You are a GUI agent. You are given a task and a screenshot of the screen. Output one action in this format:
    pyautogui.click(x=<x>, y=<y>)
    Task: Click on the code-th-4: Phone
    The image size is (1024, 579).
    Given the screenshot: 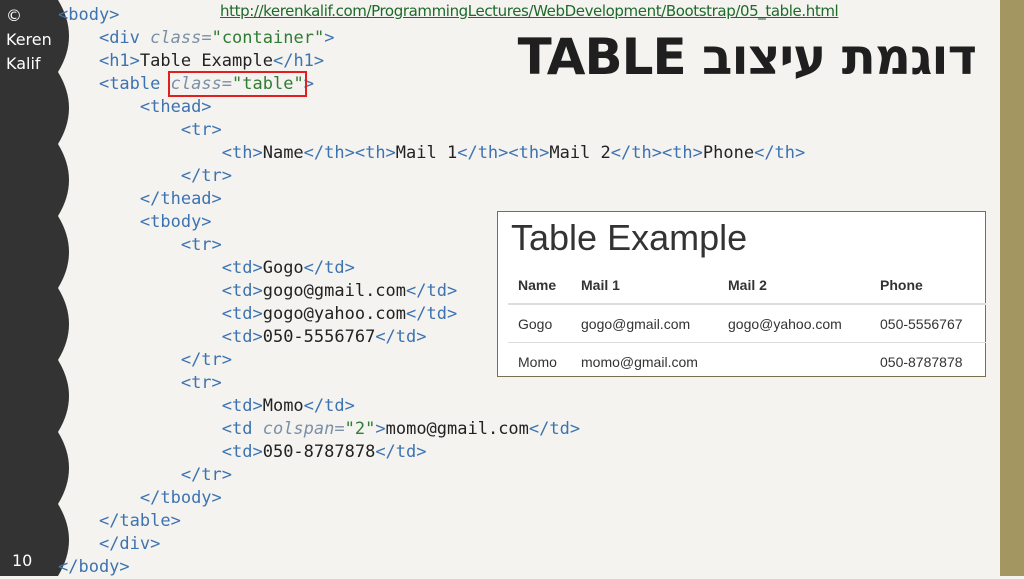 What is the action you would take?
    pyautogui.click(x=728, y=153)
    